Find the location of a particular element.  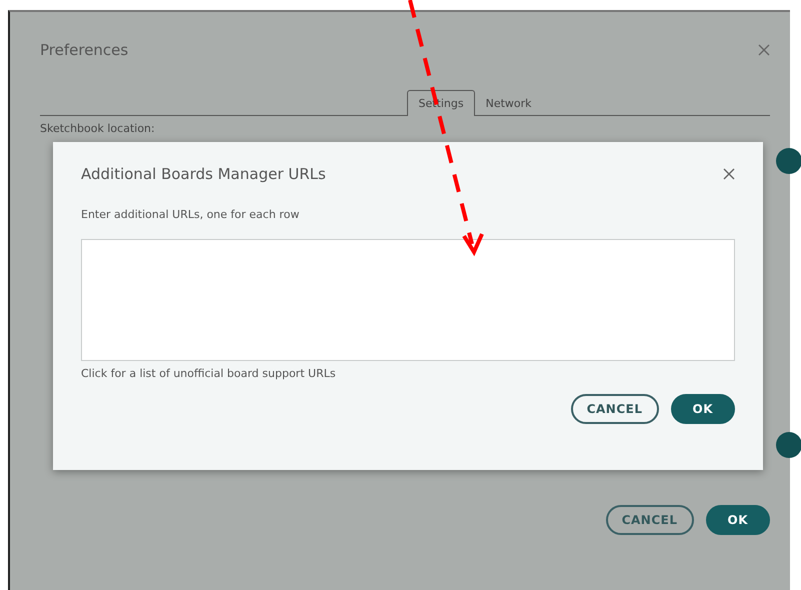

instructions-text: Enter additional URLs, one for each row is located at coordinates (190, 214).